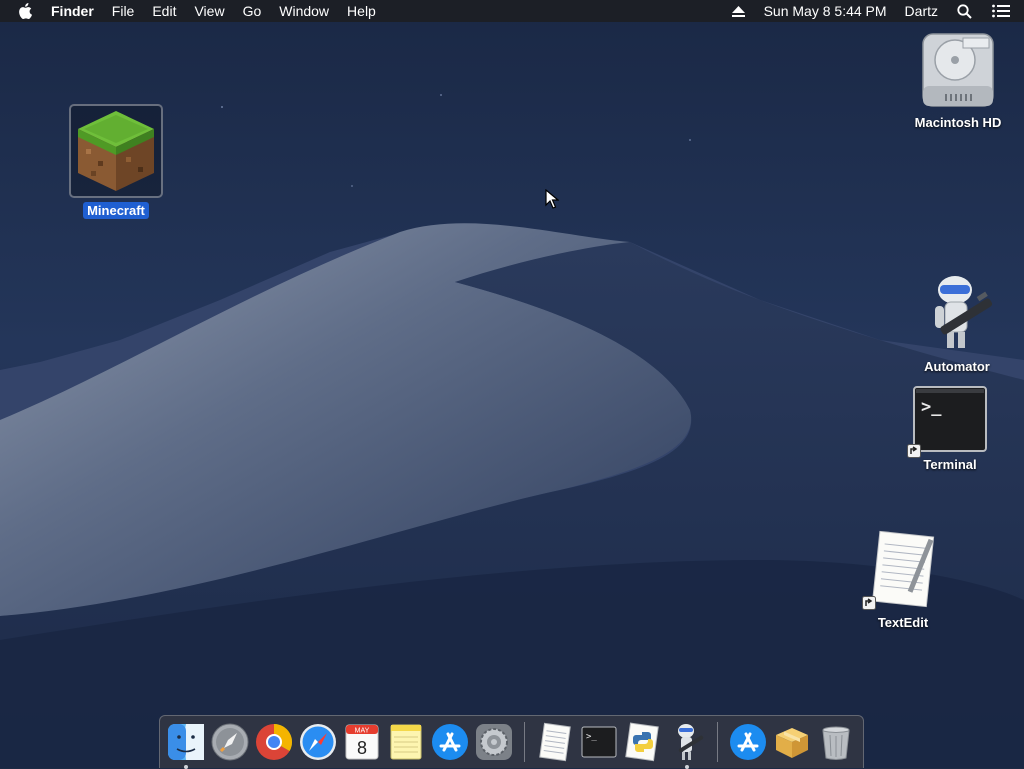  What do you see at coordinates (252, 11) in the screenshot?
I see `menu-go: Go` at bounding box center [252, 11].